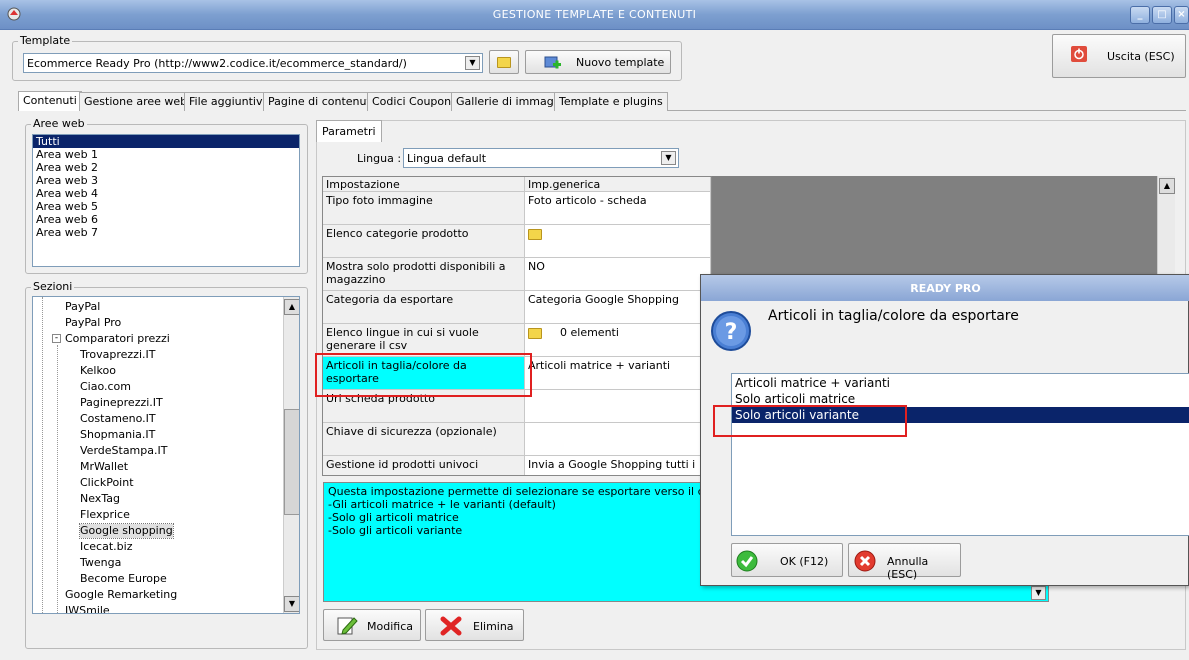  What do you see at coordinates (98, 371) in the screenshot?
I see `sezioni-tree-item: Kelkoo` at bounding box center [98, 371].